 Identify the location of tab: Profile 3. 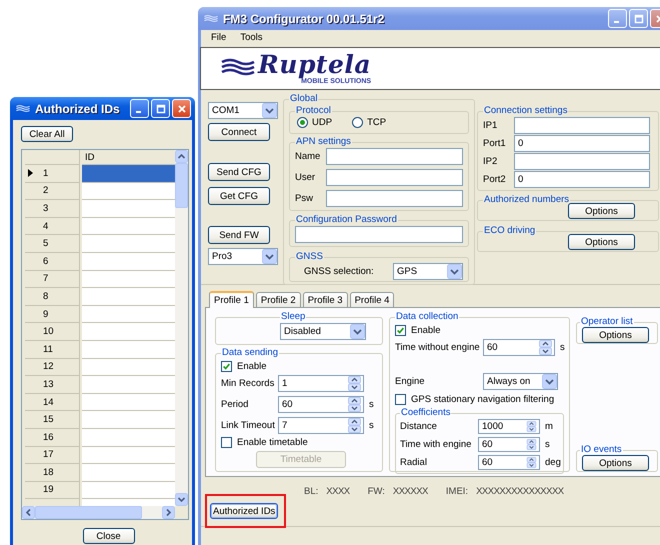
(325, 299).